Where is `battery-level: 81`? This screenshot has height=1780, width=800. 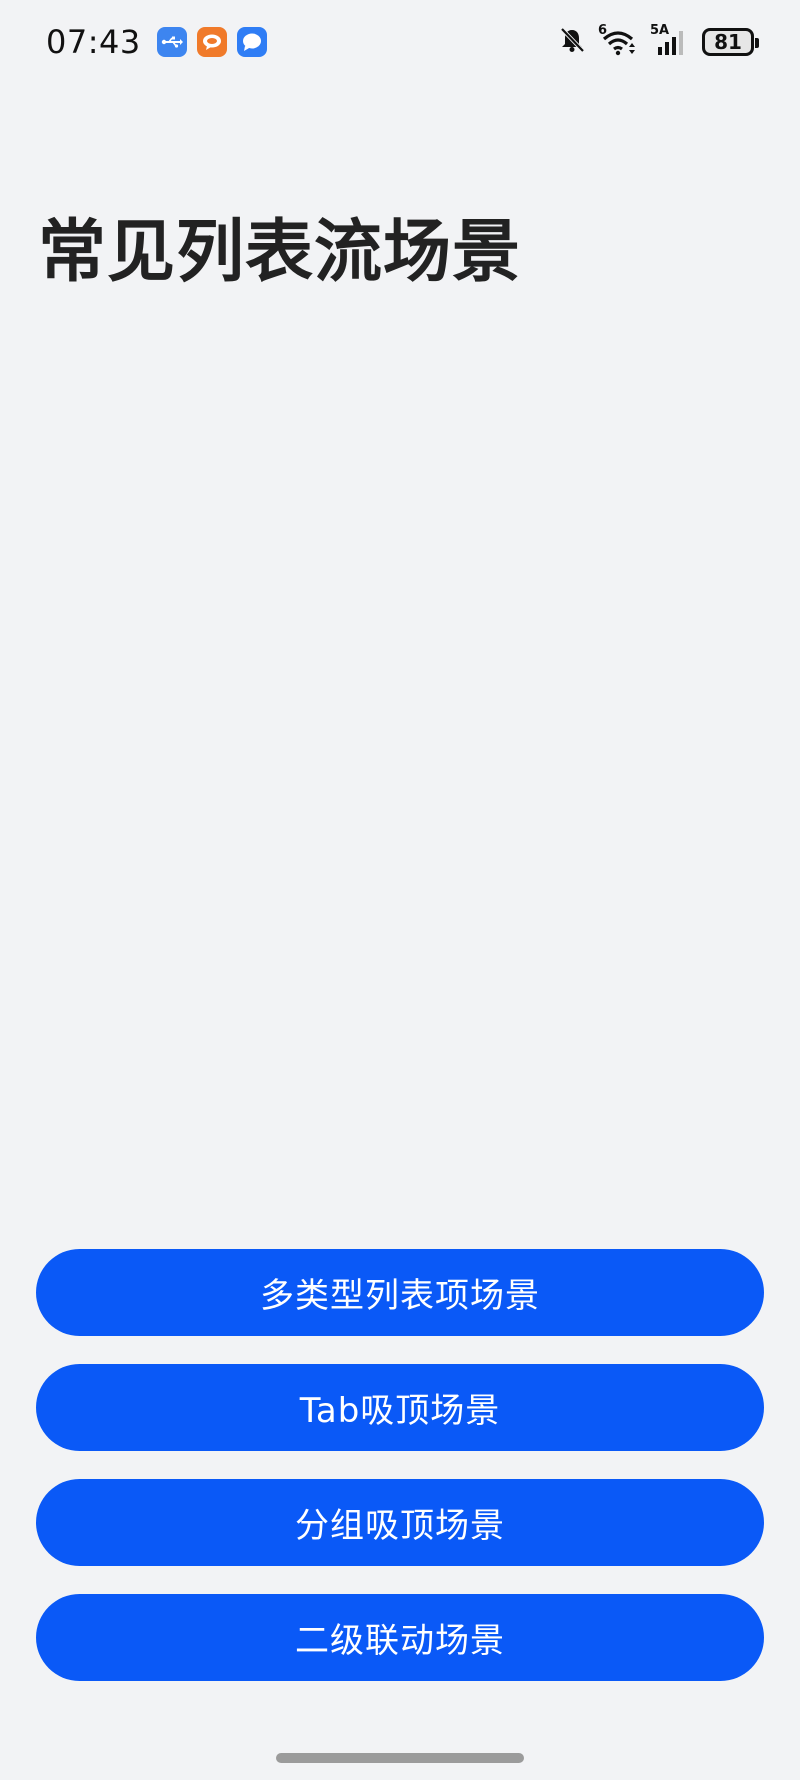 battery-level: 81 is located at coordinates (728, 42).